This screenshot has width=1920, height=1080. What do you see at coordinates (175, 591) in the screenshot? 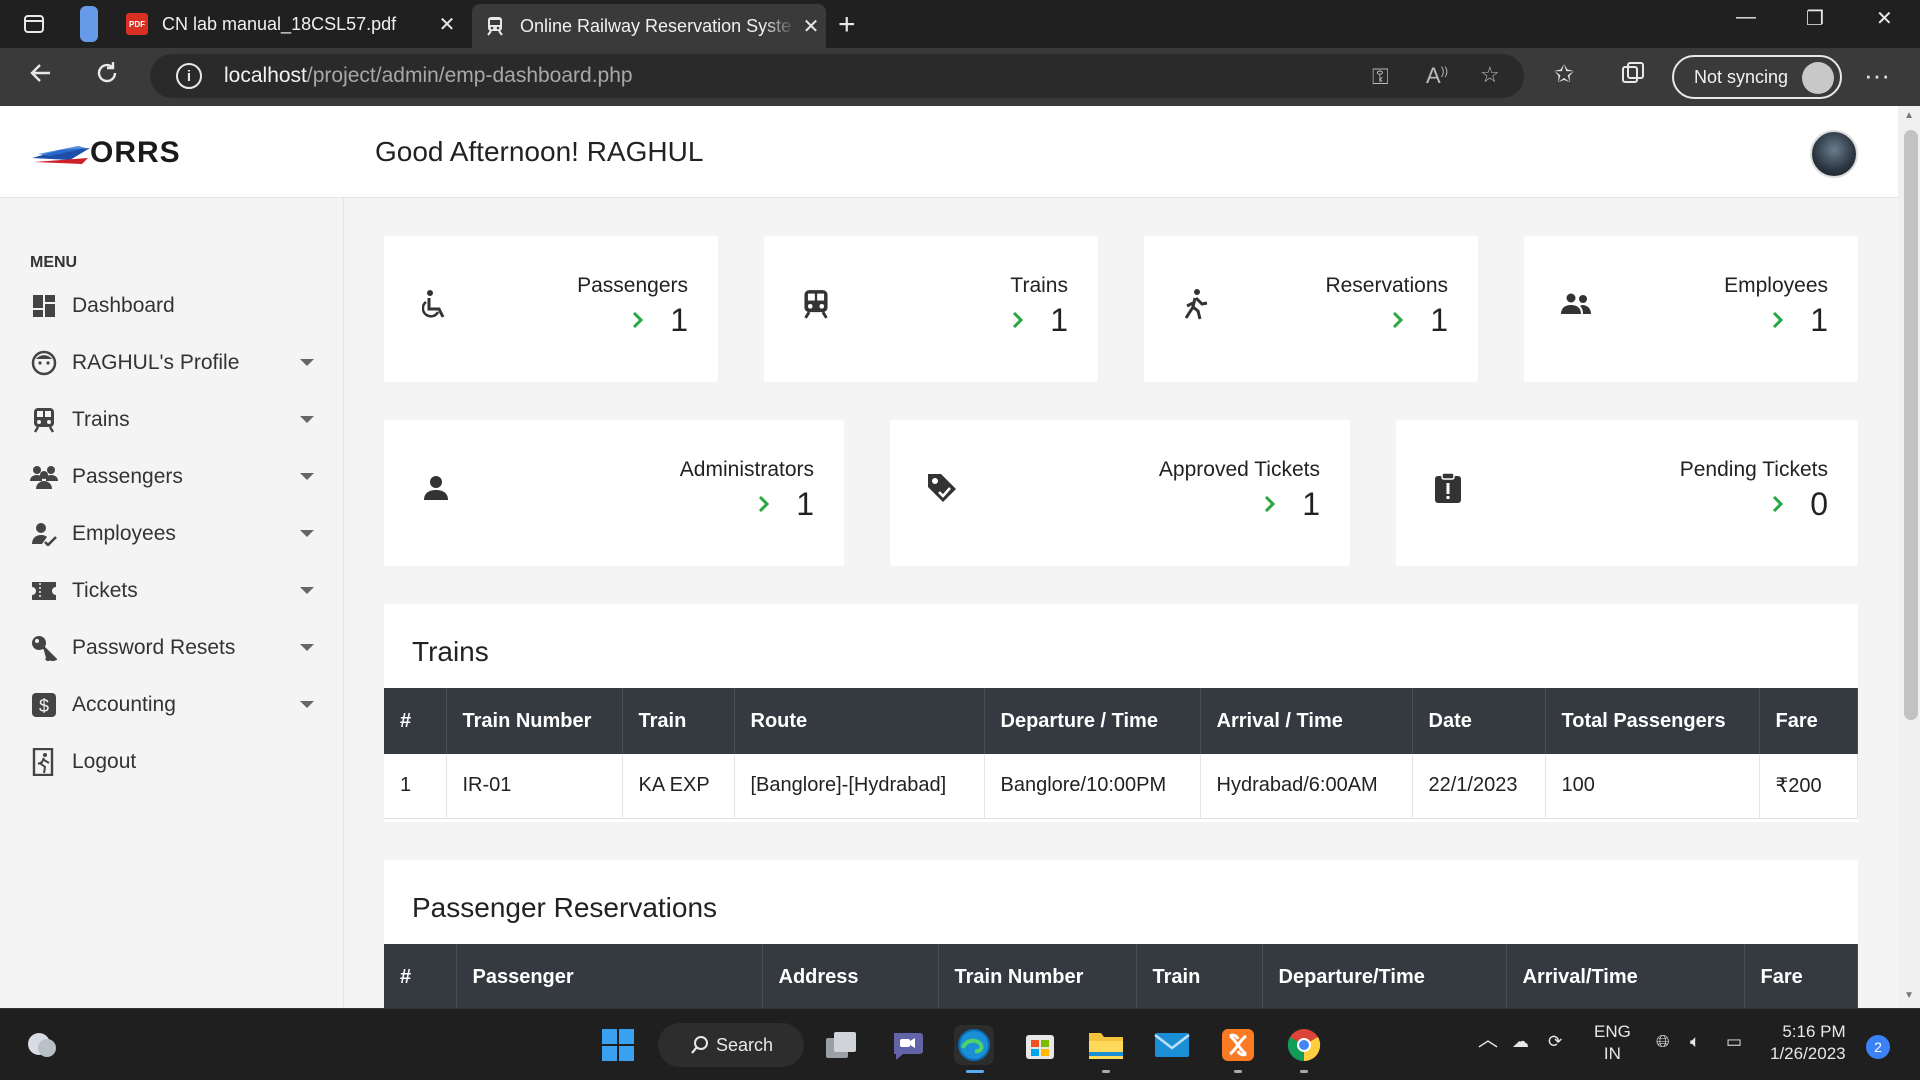
I see `sidebar-item-tickets: Tickets` at bounding box center [175, 591].